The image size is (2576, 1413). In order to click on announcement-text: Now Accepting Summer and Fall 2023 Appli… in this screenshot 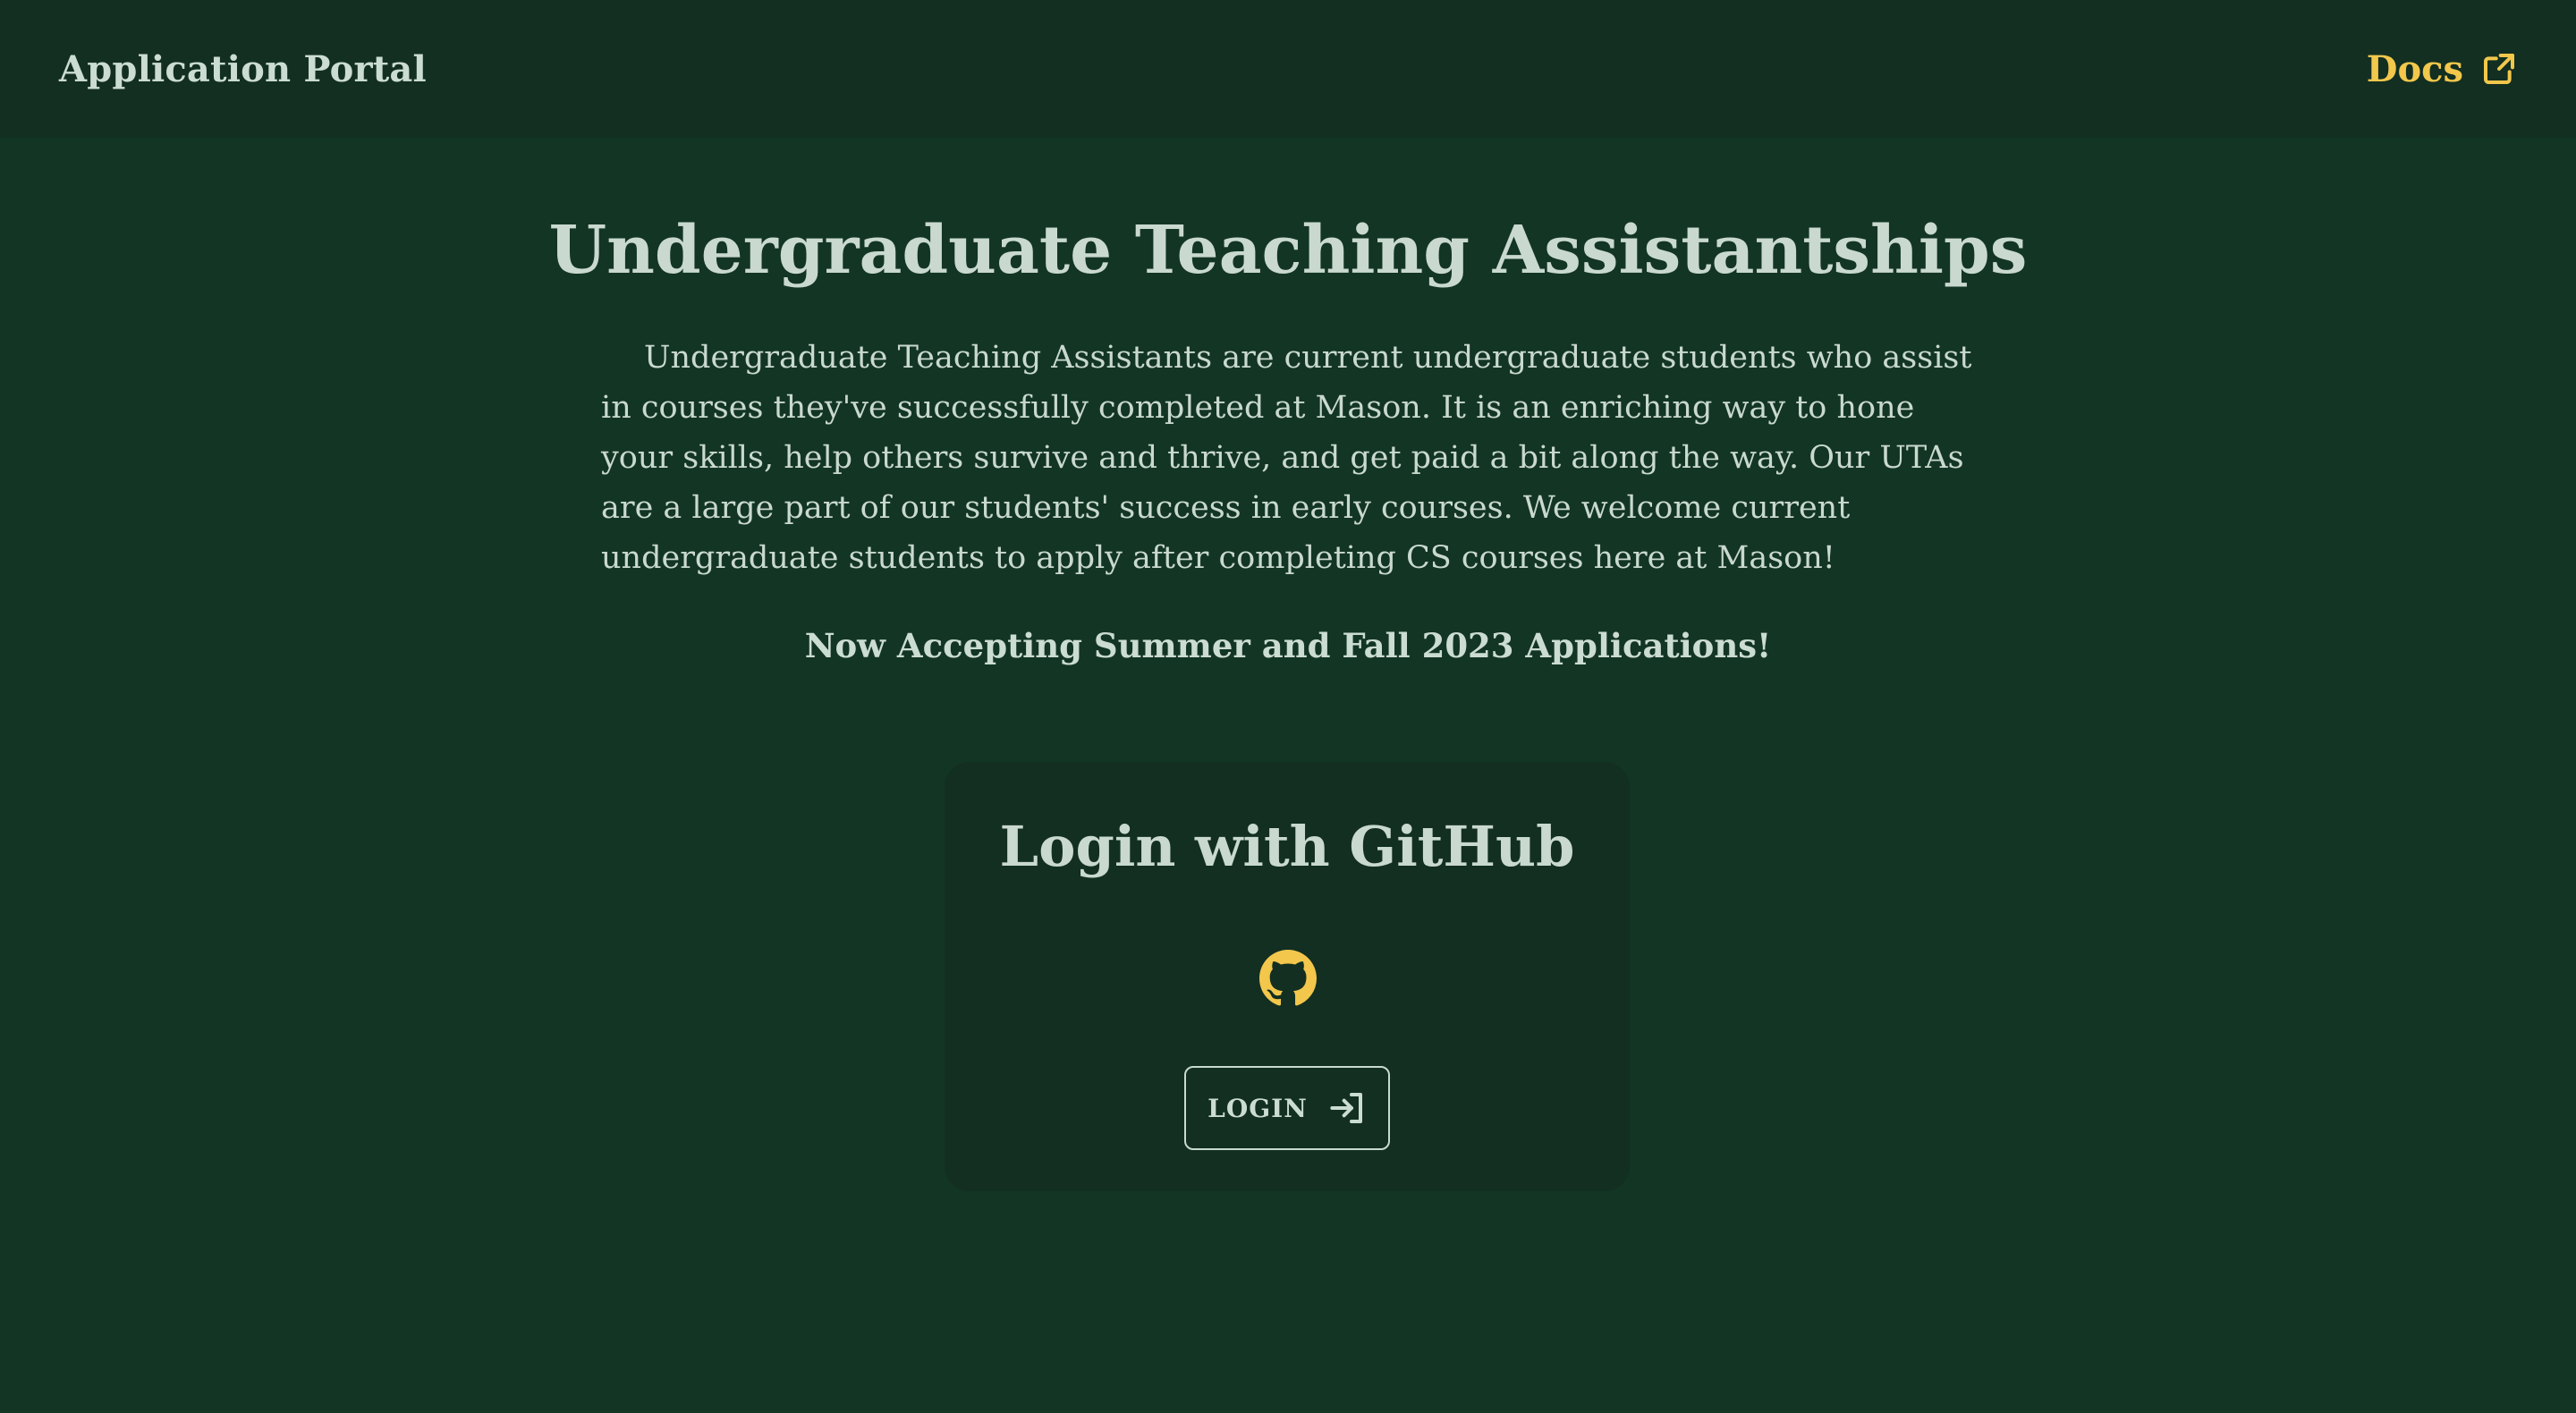, I will do `click(1288, 645)`.